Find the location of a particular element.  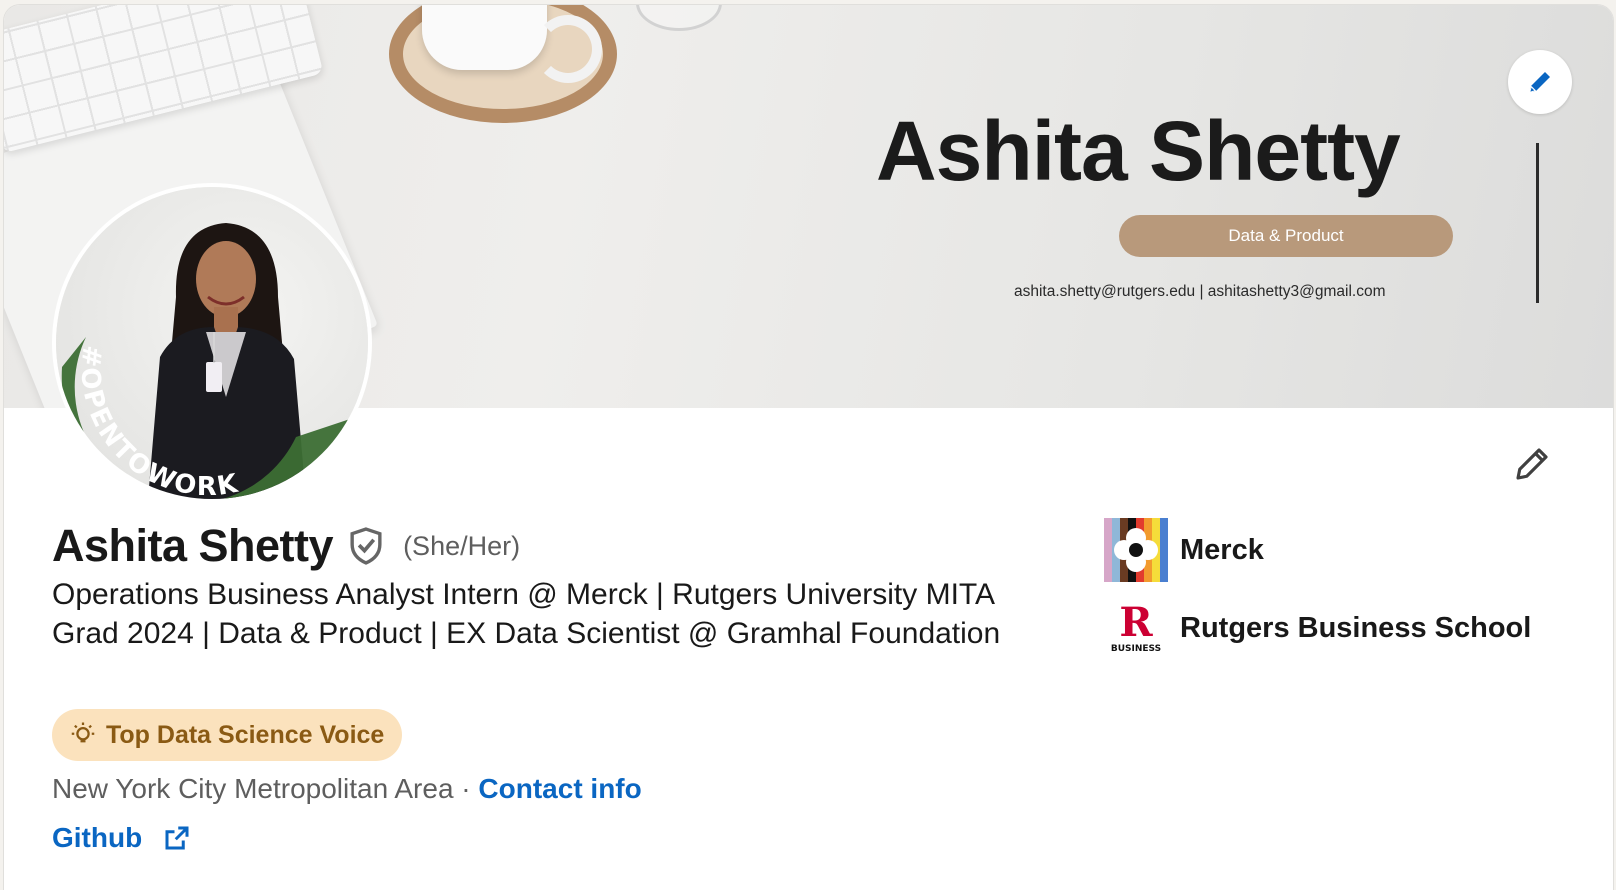

banner-glass is located at coordinates (679, 18).